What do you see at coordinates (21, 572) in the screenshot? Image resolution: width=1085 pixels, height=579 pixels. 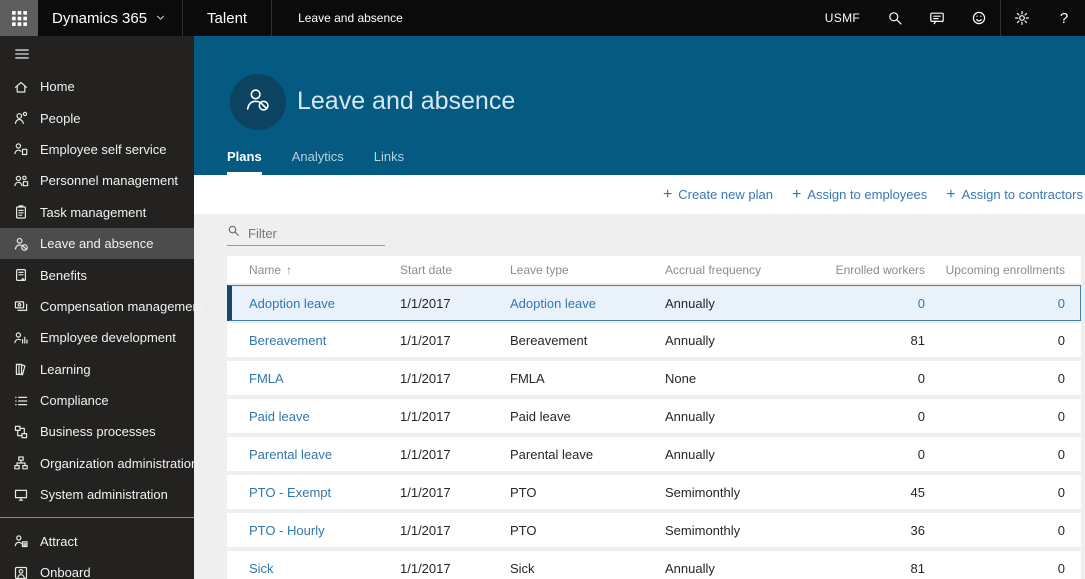 I see `onboard-icon` at bounding box center [21, 572].